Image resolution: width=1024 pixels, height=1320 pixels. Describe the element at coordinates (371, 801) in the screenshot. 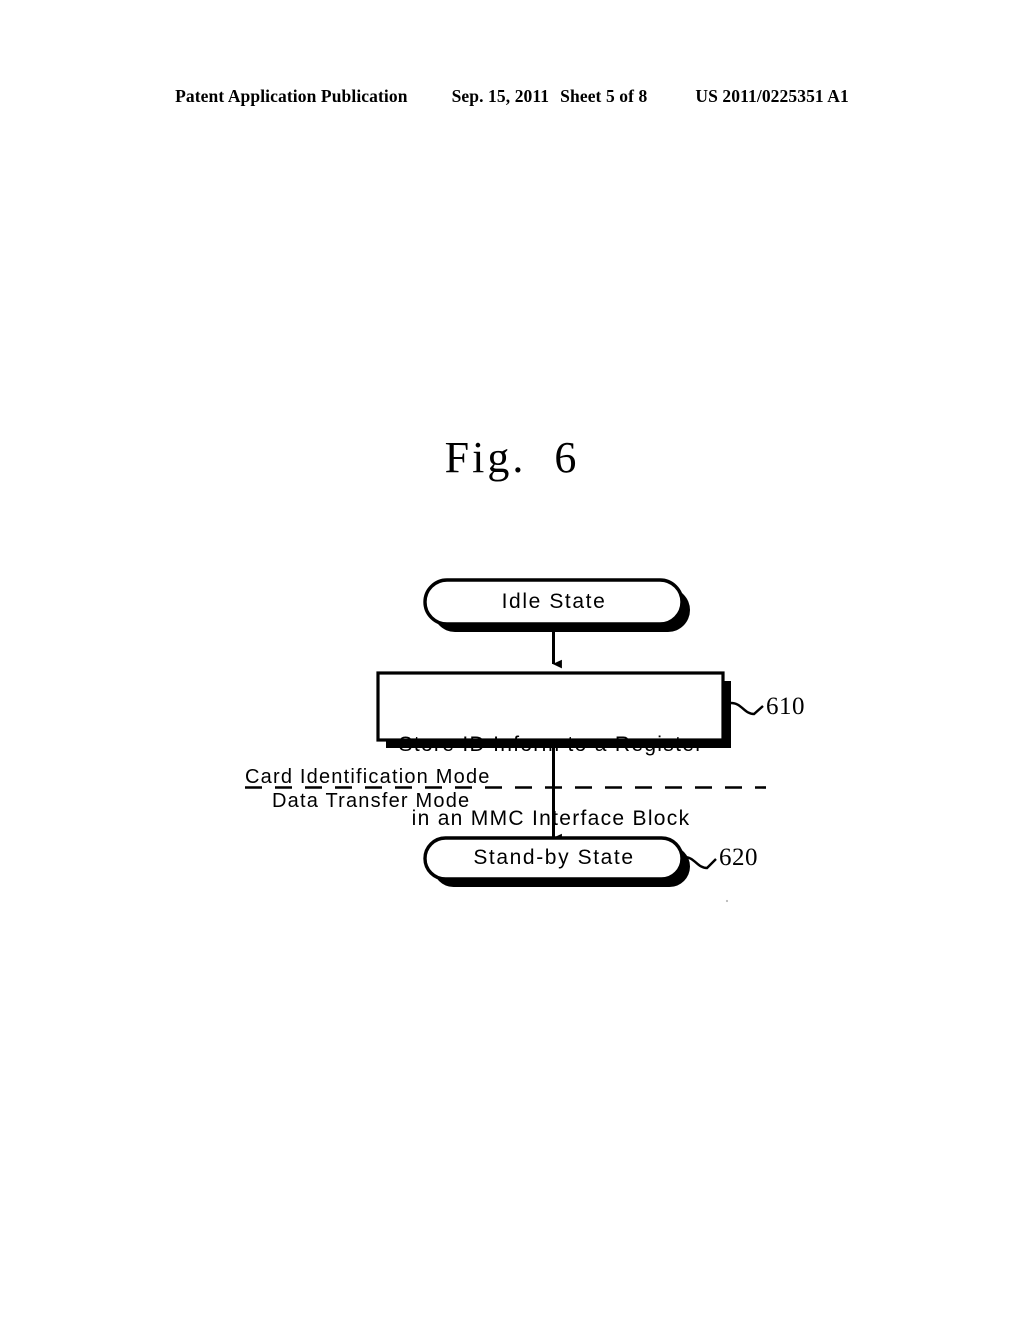

I see `data-transfer-mode-label: Data Transfer Mode` at that location.